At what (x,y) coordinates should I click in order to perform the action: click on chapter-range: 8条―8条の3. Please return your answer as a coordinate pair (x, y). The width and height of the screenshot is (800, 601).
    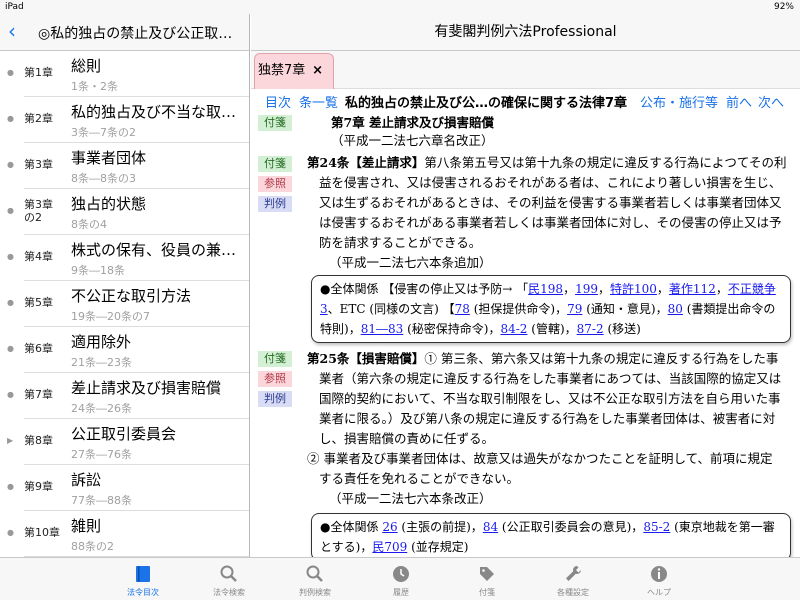
    Looking at the image, I should click on (103, 178).